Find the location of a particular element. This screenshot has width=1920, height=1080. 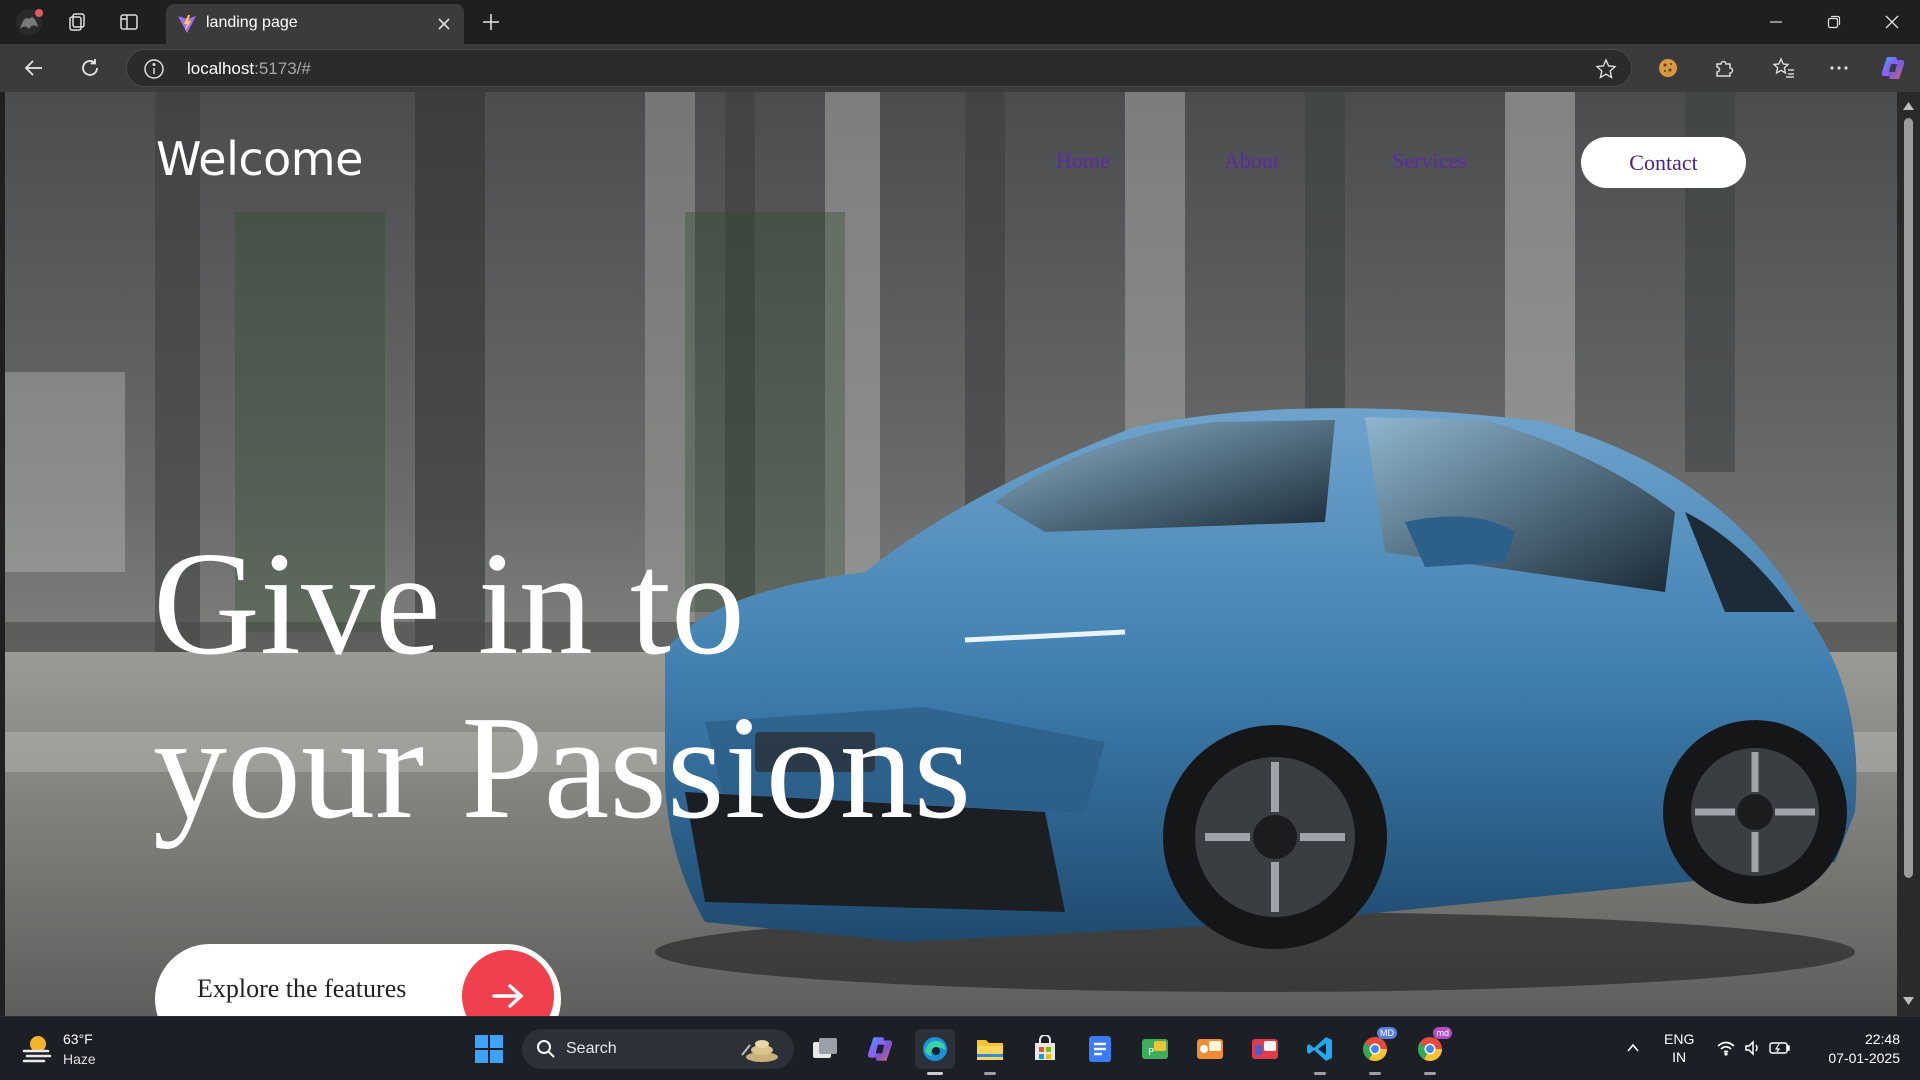

nav-about-link: About is located at coordinates (1251, 161).